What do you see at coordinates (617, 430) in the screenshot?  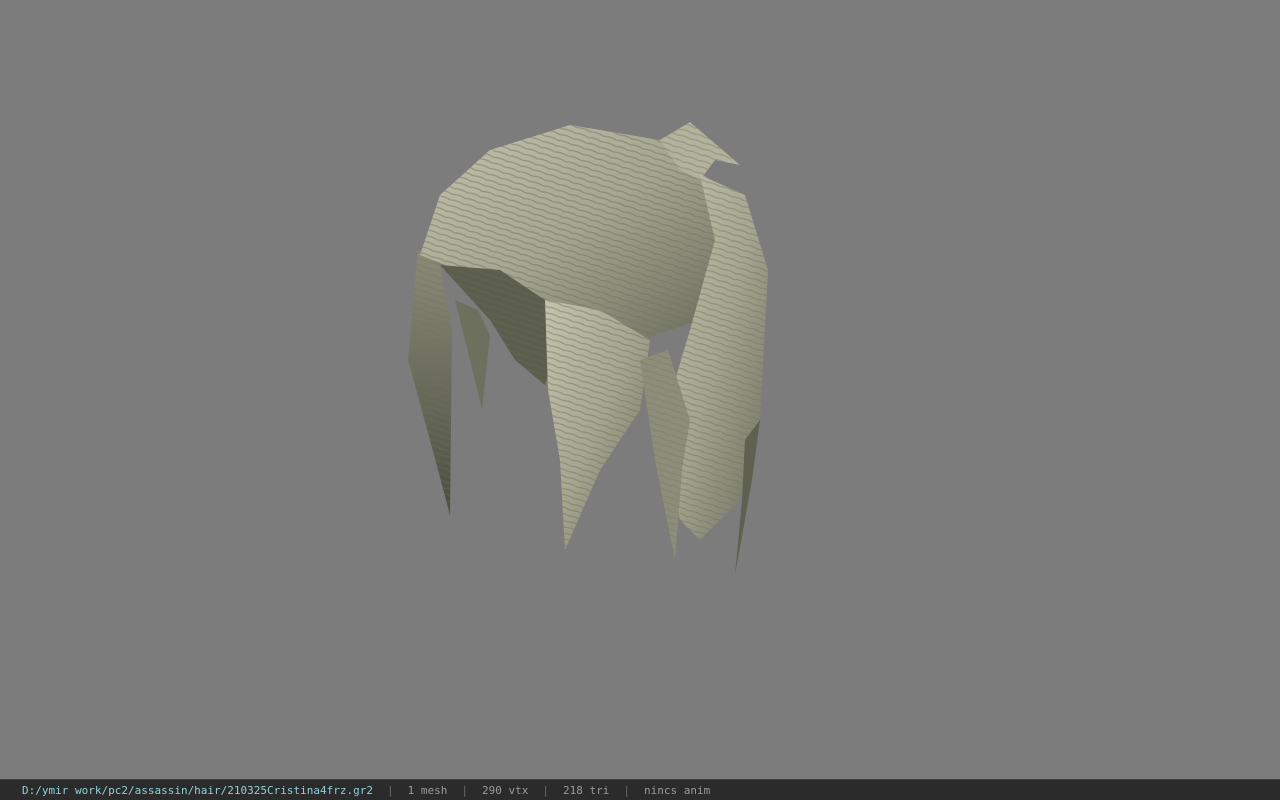 I see `hair-front-strands` at bounding box center [617, 430].